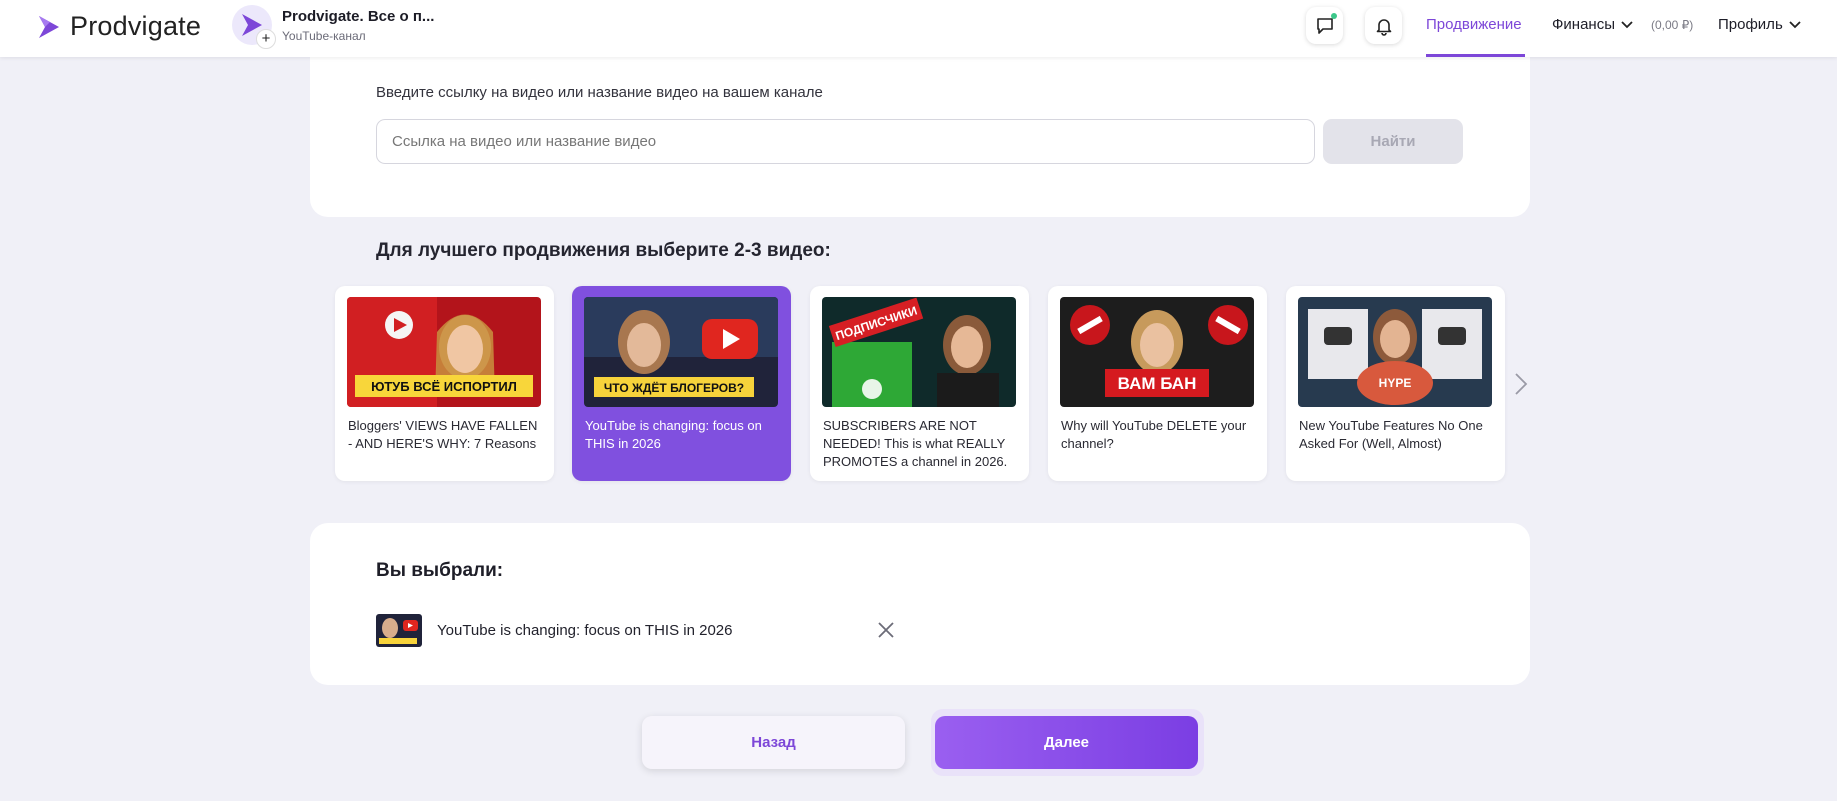 Image resolution: width=1837 pixels, height=801 pixels. What do you see at coordinates (681, 352) in the screenshot?
I see `video-thumbnail: ЧТО ЖДЁТ БЛОГЕРОВ?` at bounding box center [681, 352].